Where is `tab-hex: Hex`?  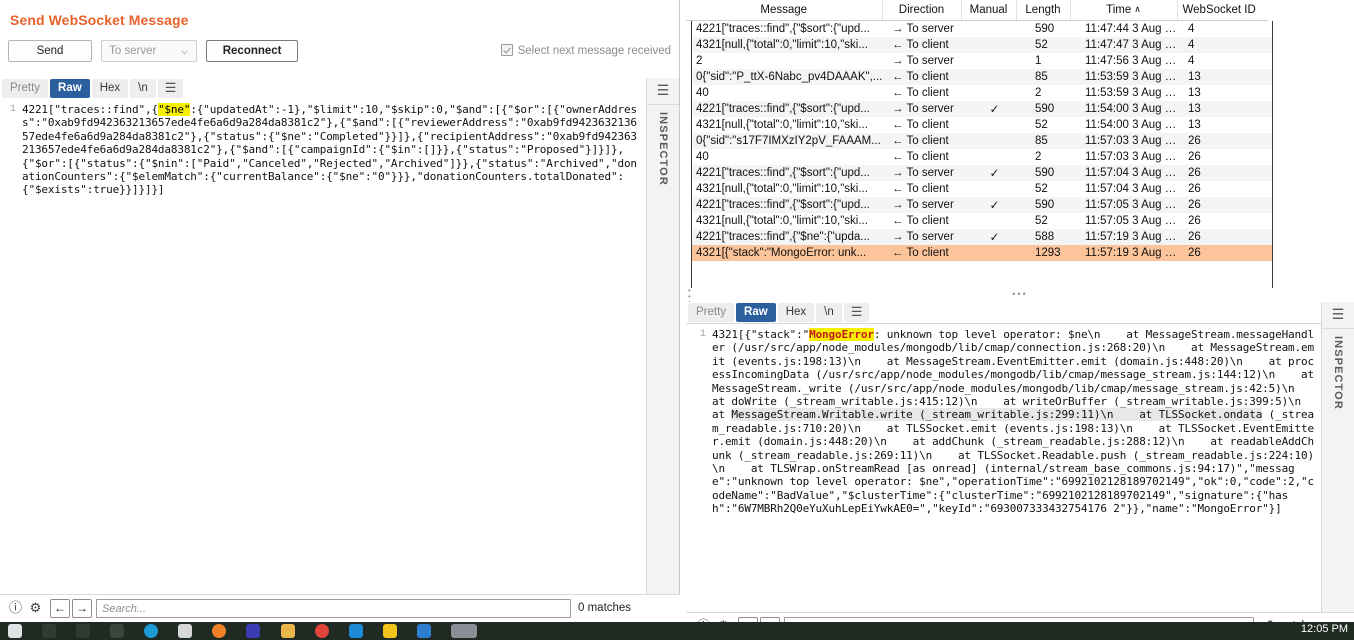
tab-hex: Hex is located at coordinates (110, 88).